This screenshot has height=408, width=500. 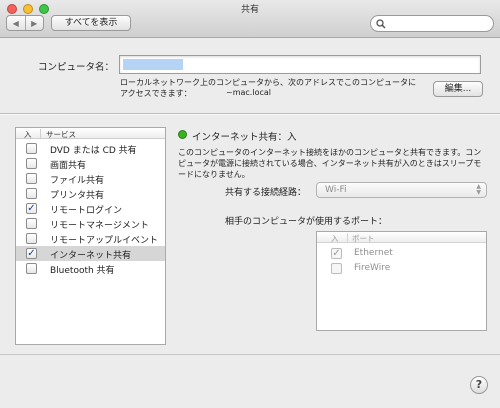 I want to click on share-from-popup: Wi-Fi ▲ ▼, so click(x=401, y=190).